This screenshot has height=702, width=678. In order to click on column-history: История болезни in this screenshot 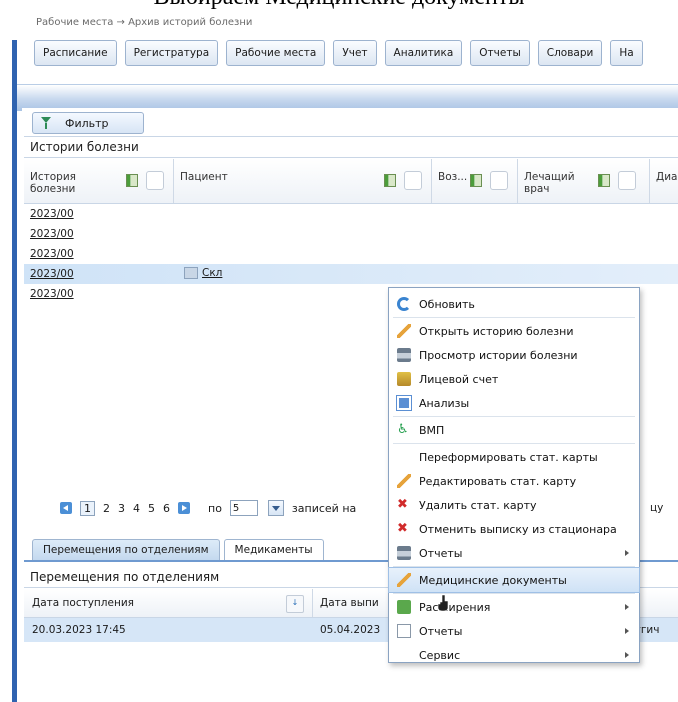, I will do `click(99, 181)`.